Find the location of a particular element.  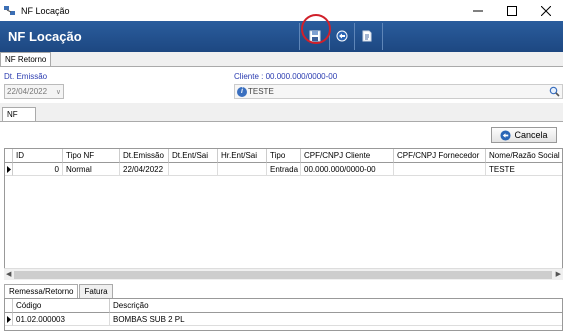

cancel-button-label: Cancela is located at coordinates (531, 135).